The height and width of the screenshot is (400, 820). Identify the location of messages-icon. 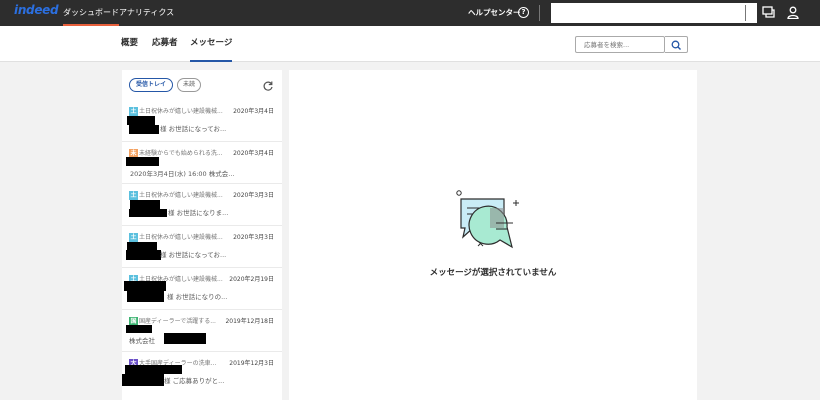
(769, 12).